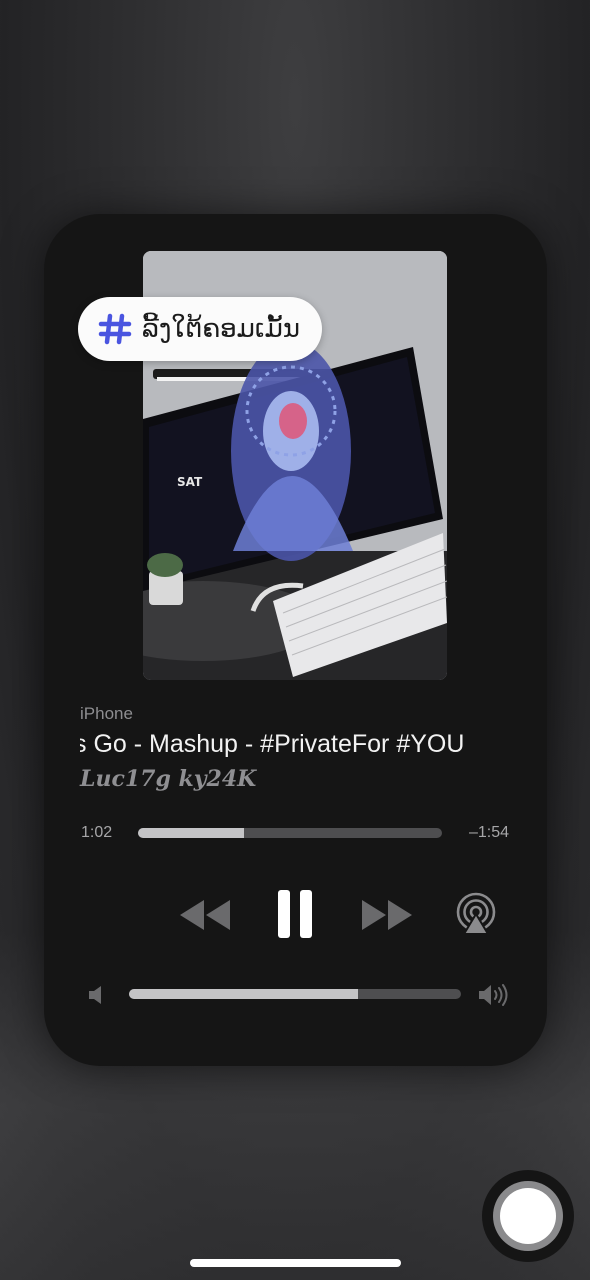 The width and height of the screenshot is (590, 1280). I want to click on playback-scrubber, so click(290, 833).